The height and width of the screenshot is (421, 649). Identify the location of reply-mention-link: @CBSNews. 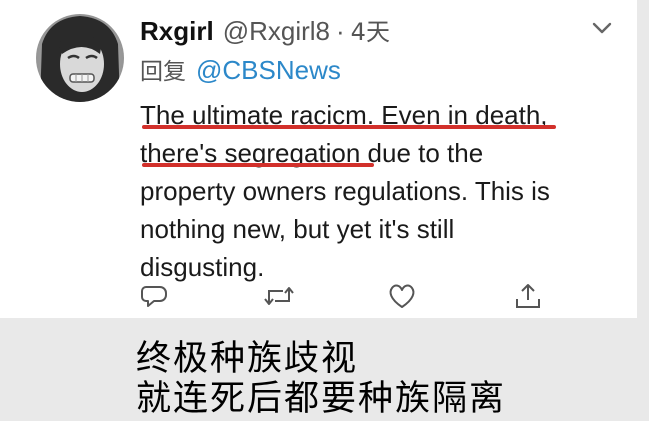
(268, 70).